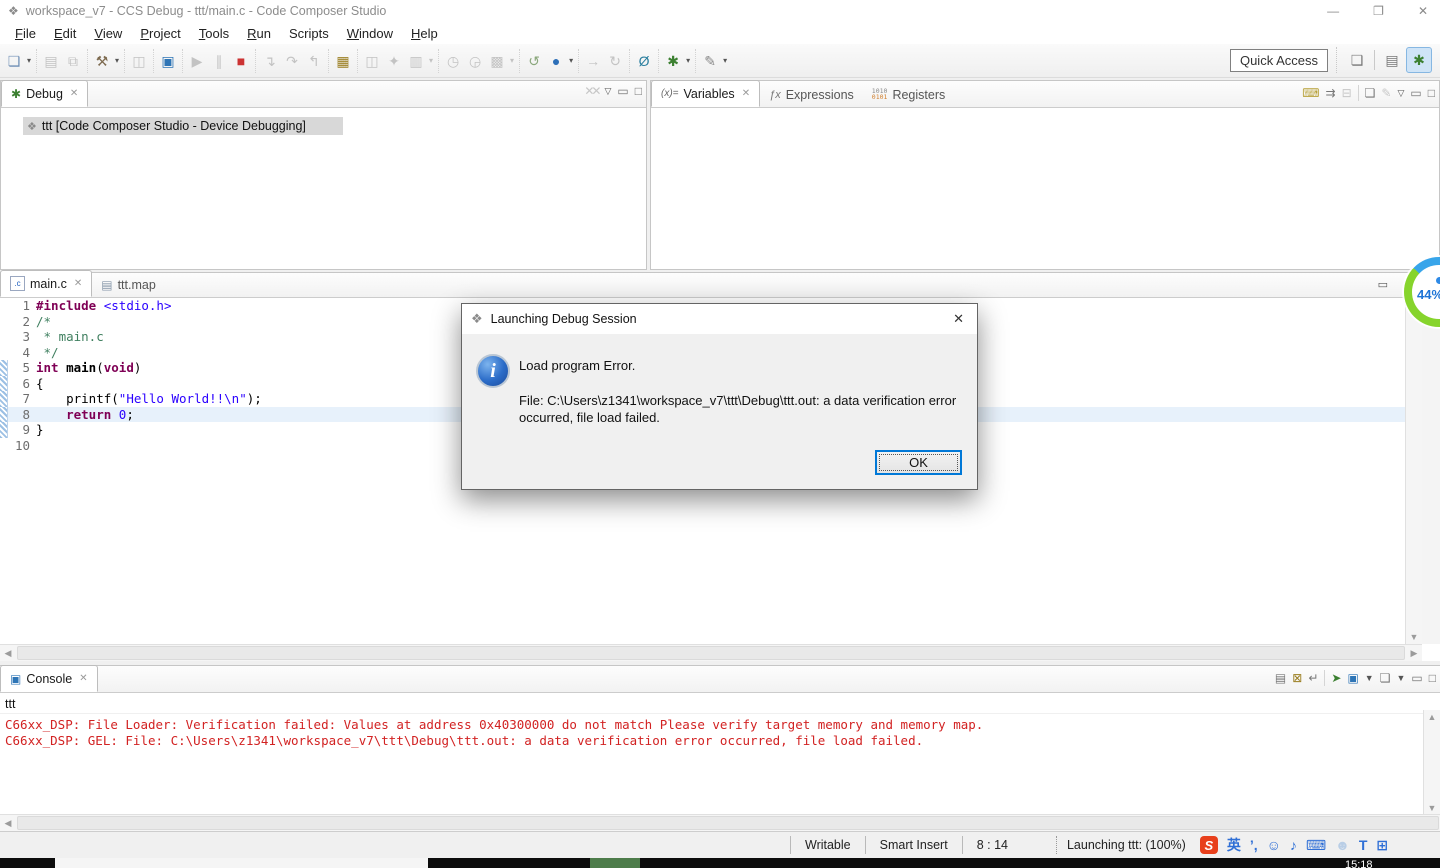 The image size is (1440, 868). Describe the element at coordinates (811, 94) in the screenshot. I see `tab-expressions: ƒx Expressions` at that location.